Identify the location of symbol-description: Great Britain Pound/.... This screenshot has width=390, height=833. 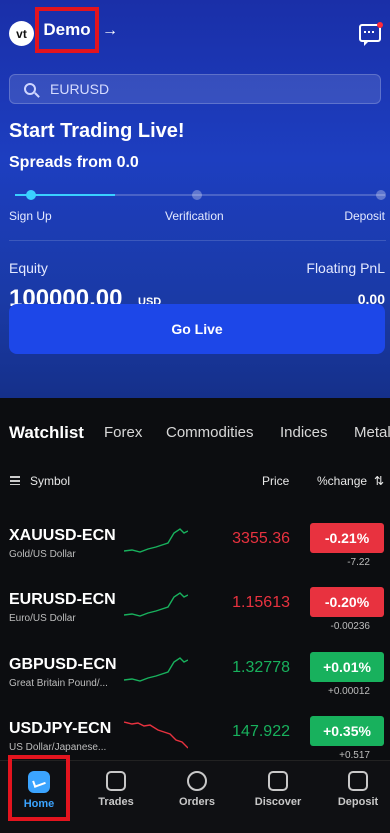
(58, 683).